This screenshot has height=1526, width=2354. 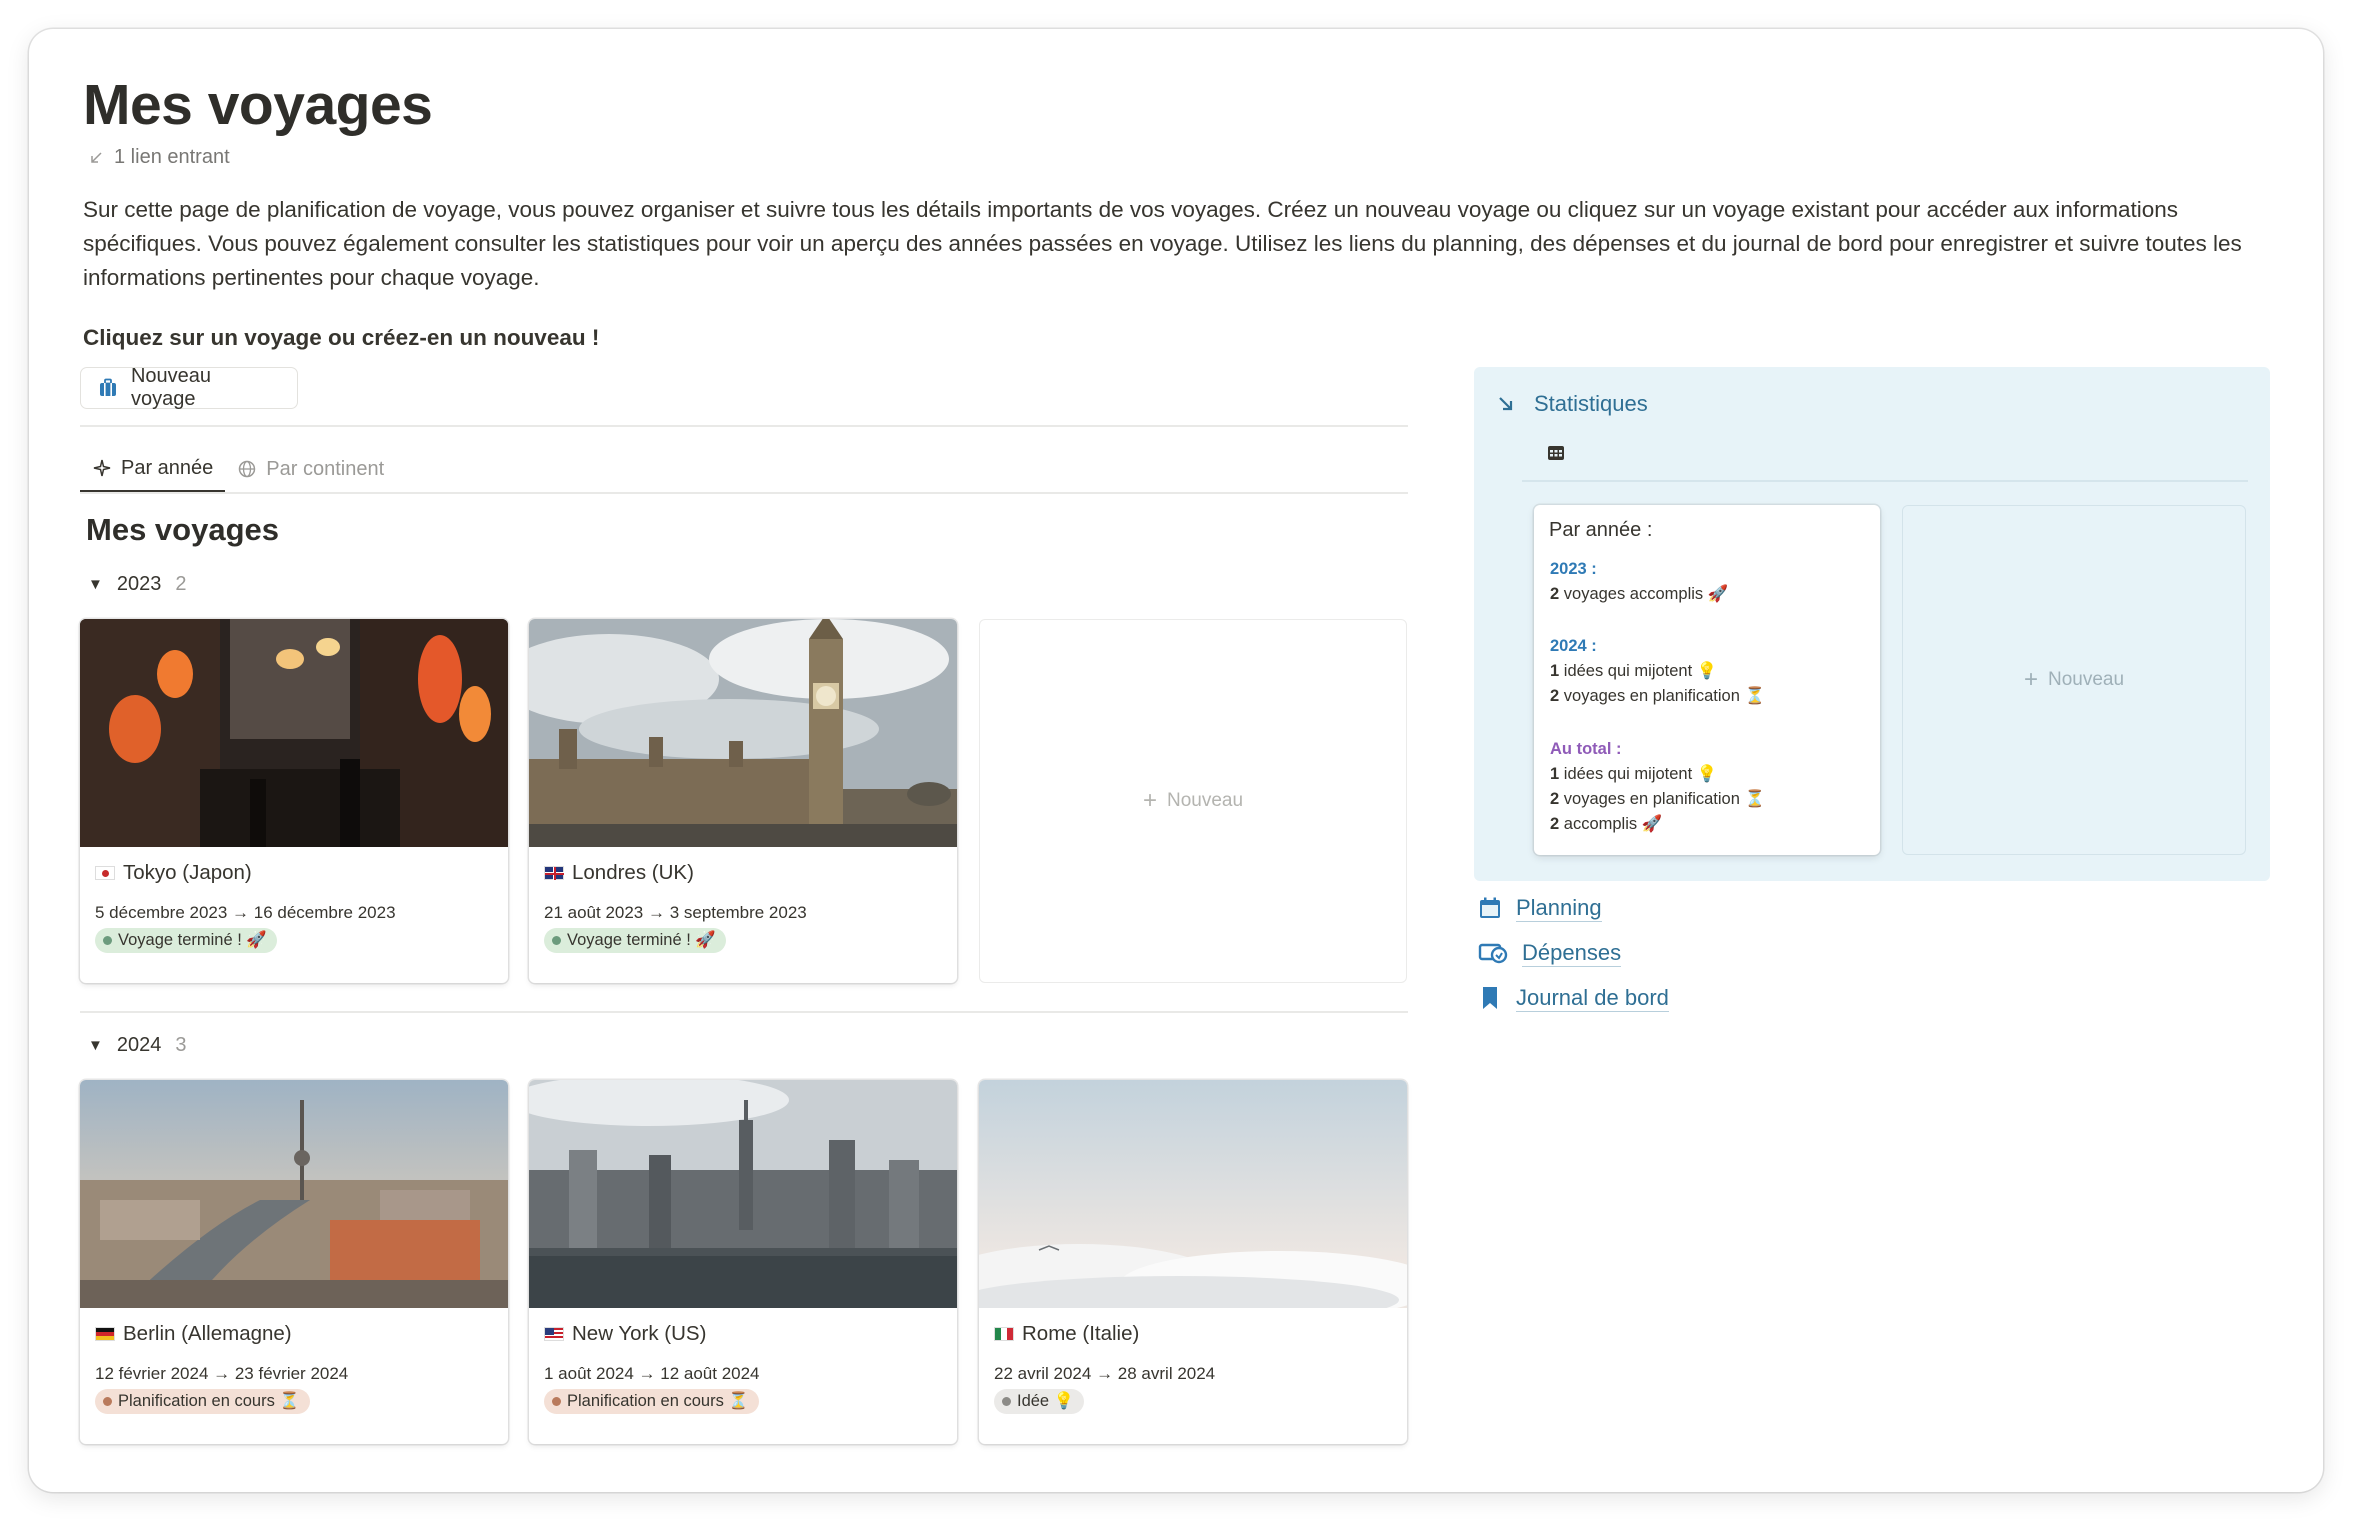 I want to click on usa-flag-icon, so click(x=554, y=1334).